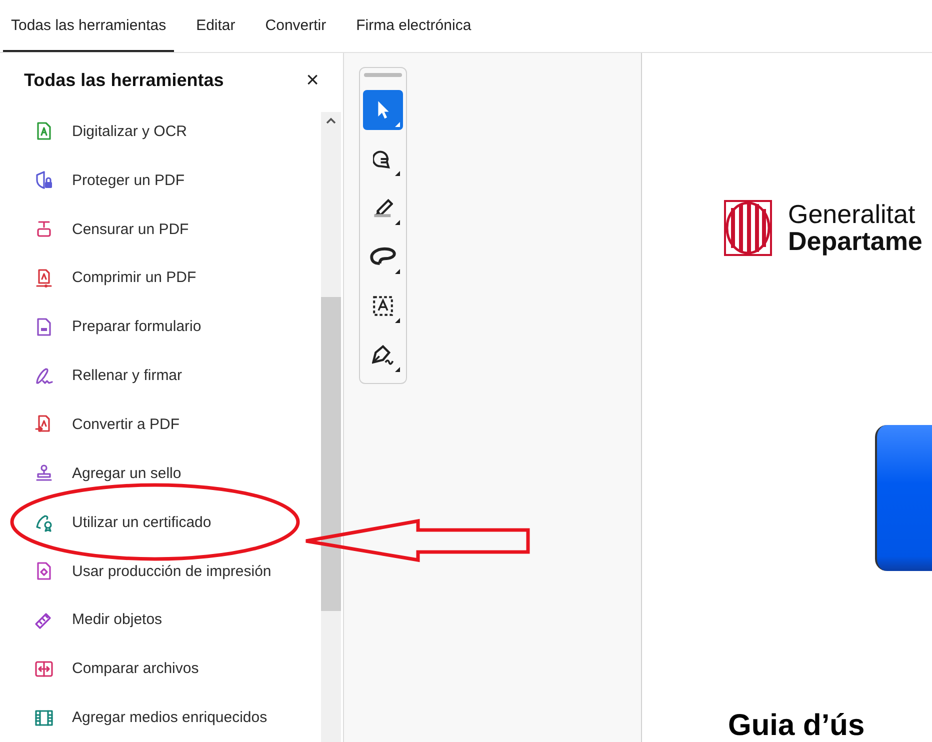  What do you see at coordinates (383, 355) in the screenshot?
I see `pen-nib-icon` at bounding box center [383, 355].